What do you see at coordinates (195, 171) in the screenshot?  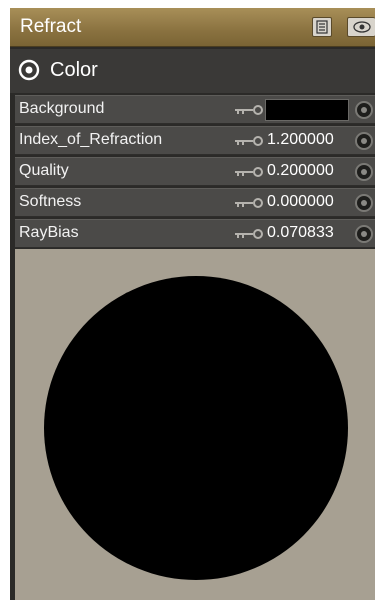 I see `property-row-quality: Quality 0.200000` at bounding box center [195, 171].